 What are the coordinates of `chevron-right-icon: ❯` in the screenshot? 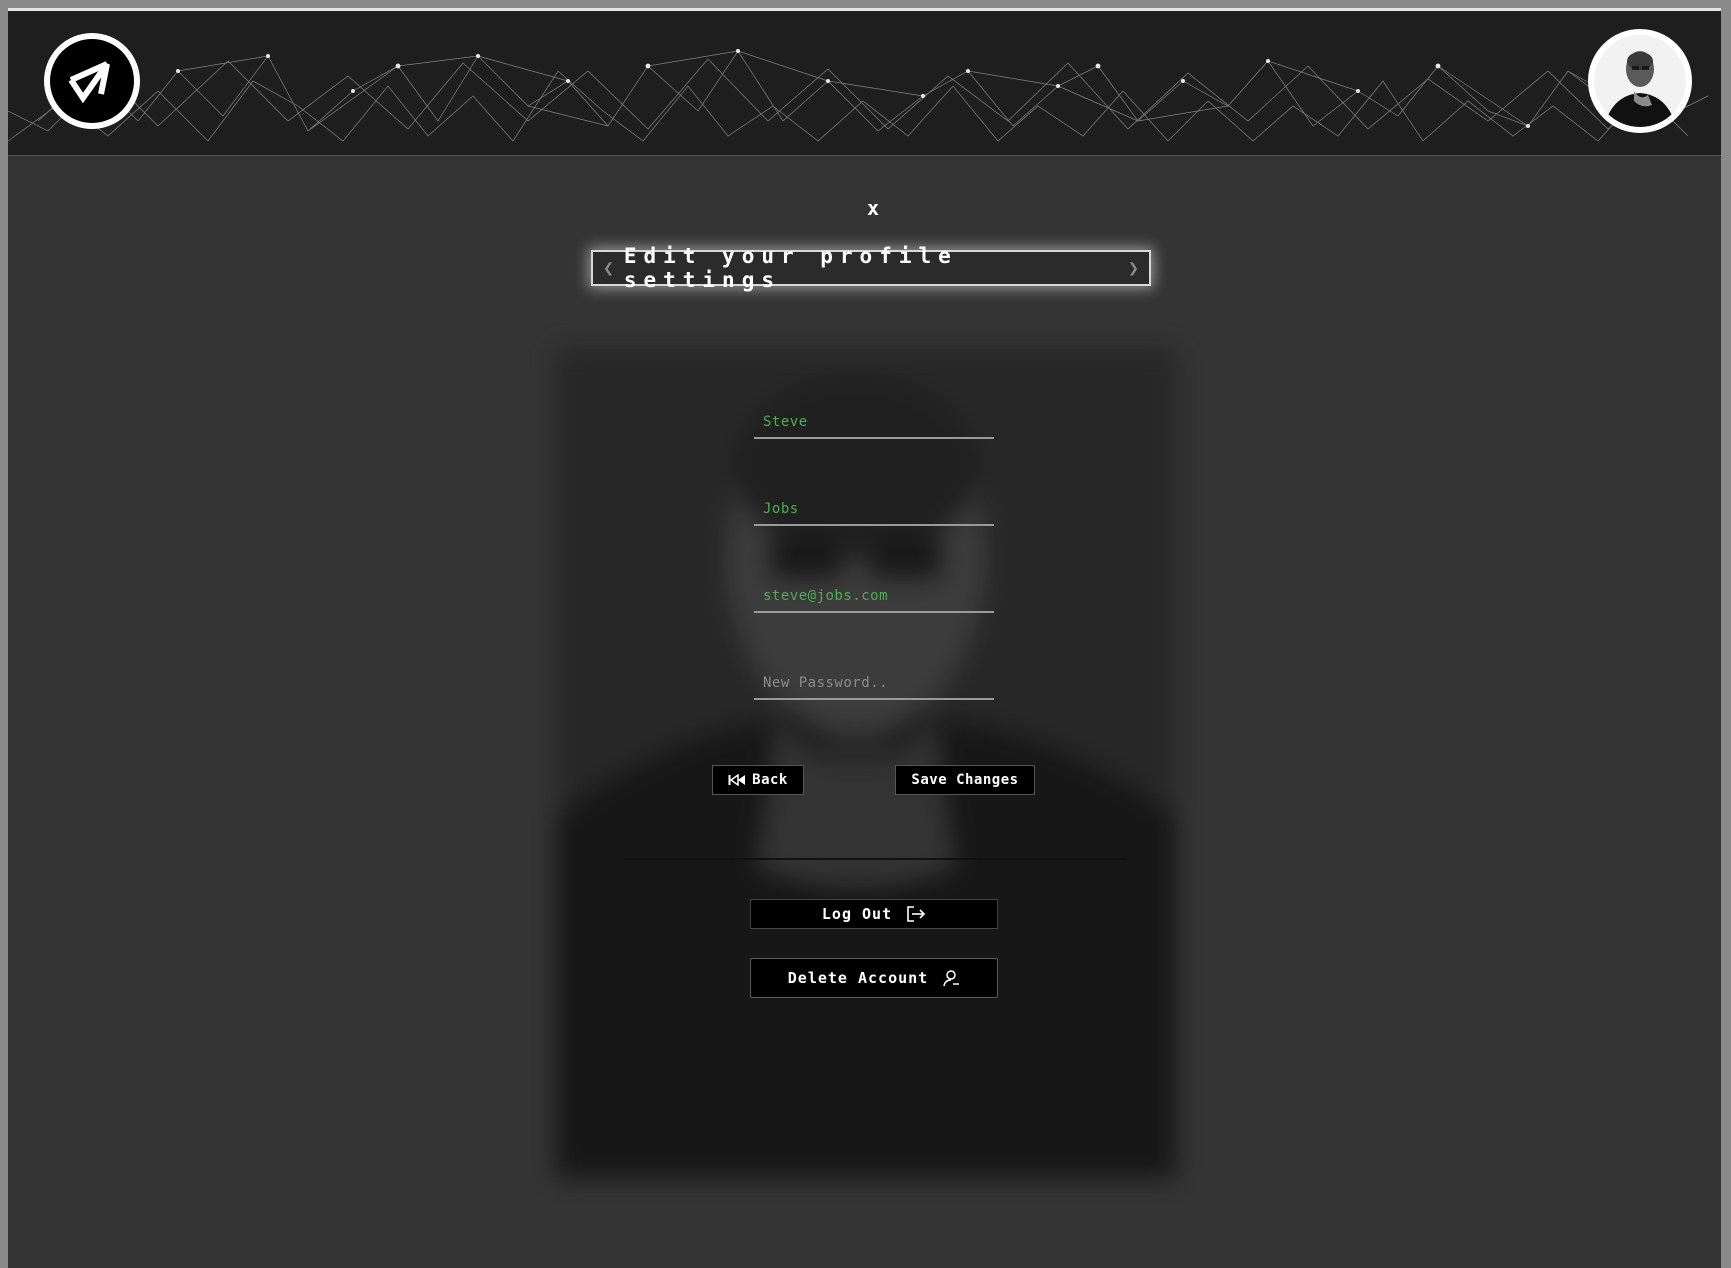 It's located at (1133, 268).